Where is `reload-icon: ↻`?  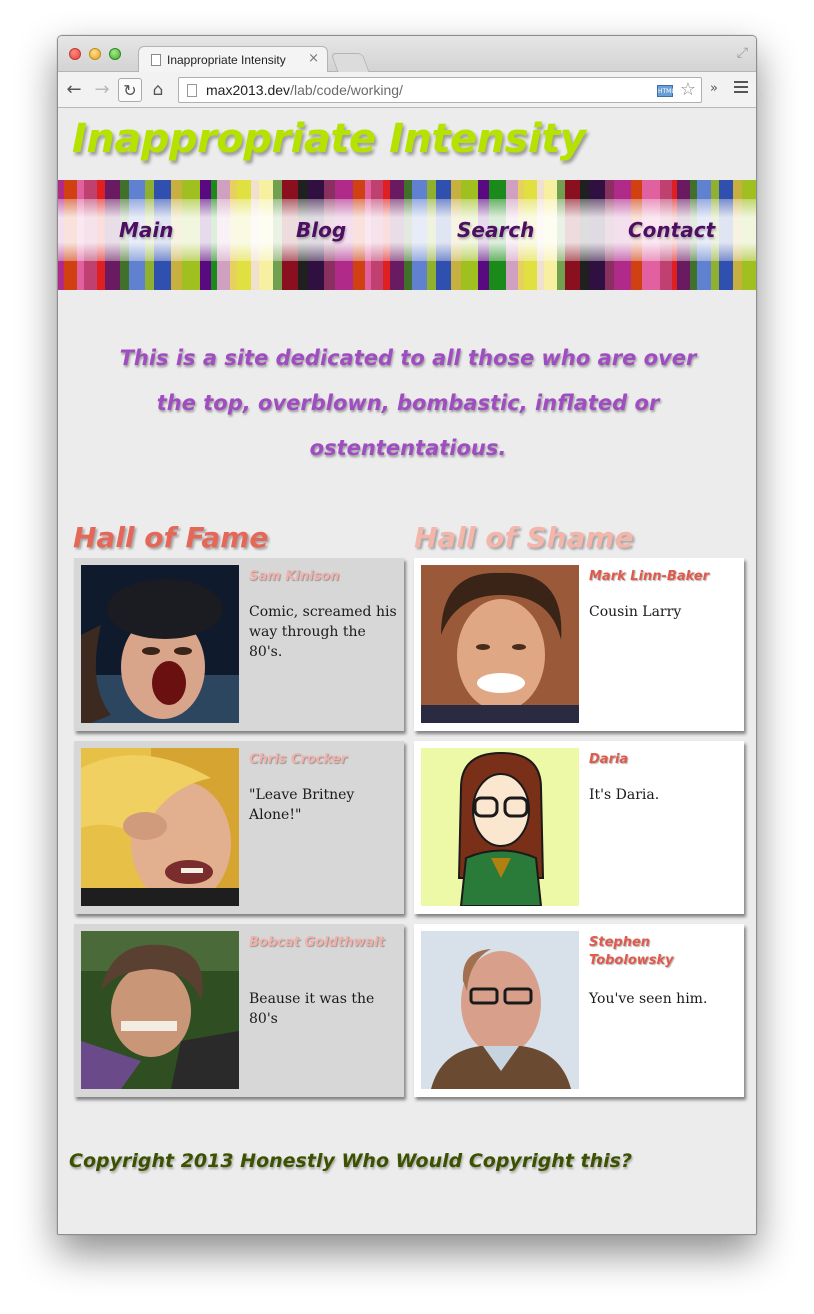
reload-icon: ↻ is located at coordinates (130, 90).